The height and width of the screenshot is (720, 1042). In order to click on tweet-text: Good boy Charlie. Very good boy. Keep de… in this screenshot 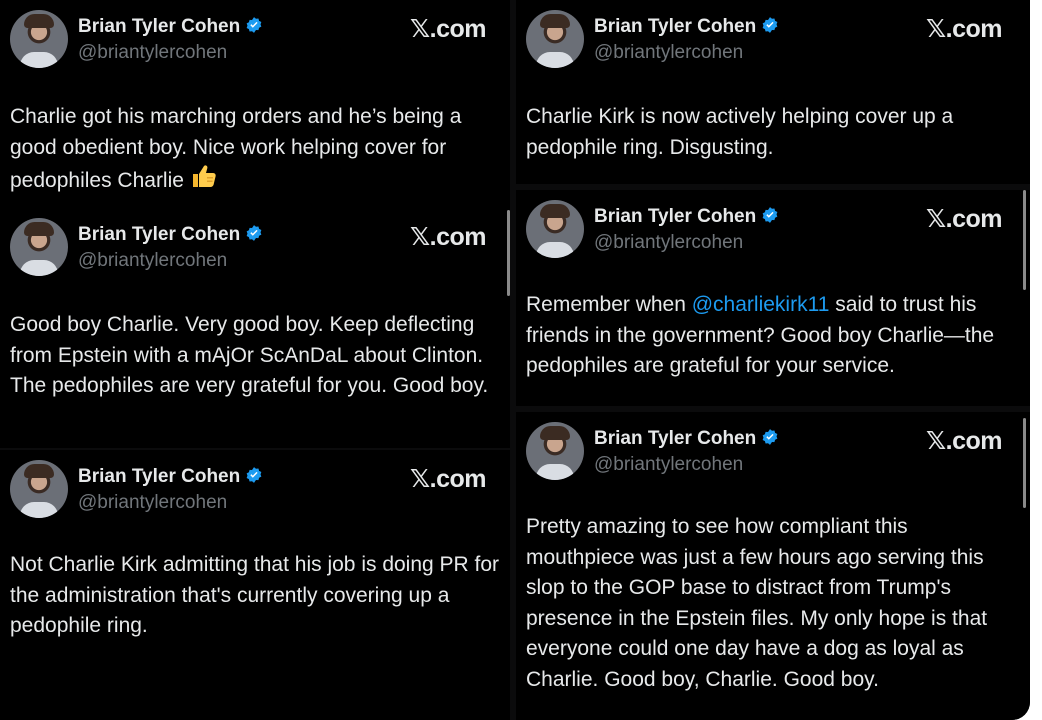, I will do `click(249, 355)`.